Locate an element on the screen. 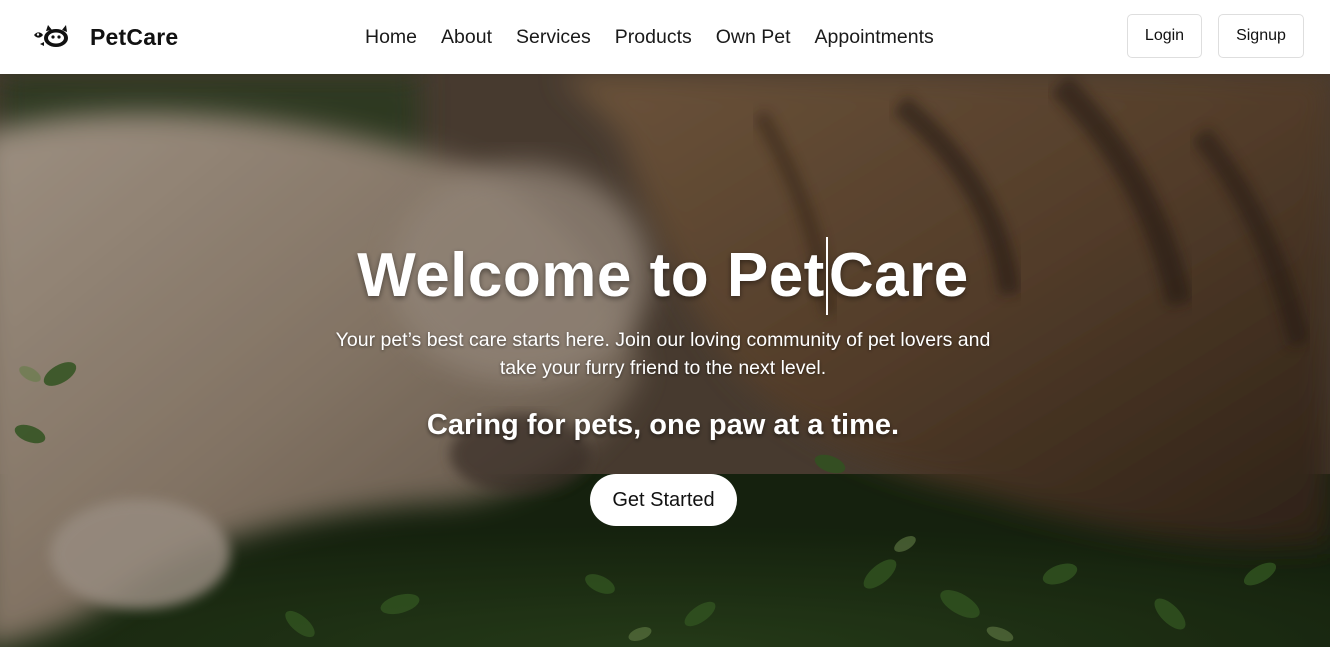 Image resolution: width=1330 pixels, height=647 pixels. hero-title-part1: Welcome to Pet is located at coordinates (591, 275).